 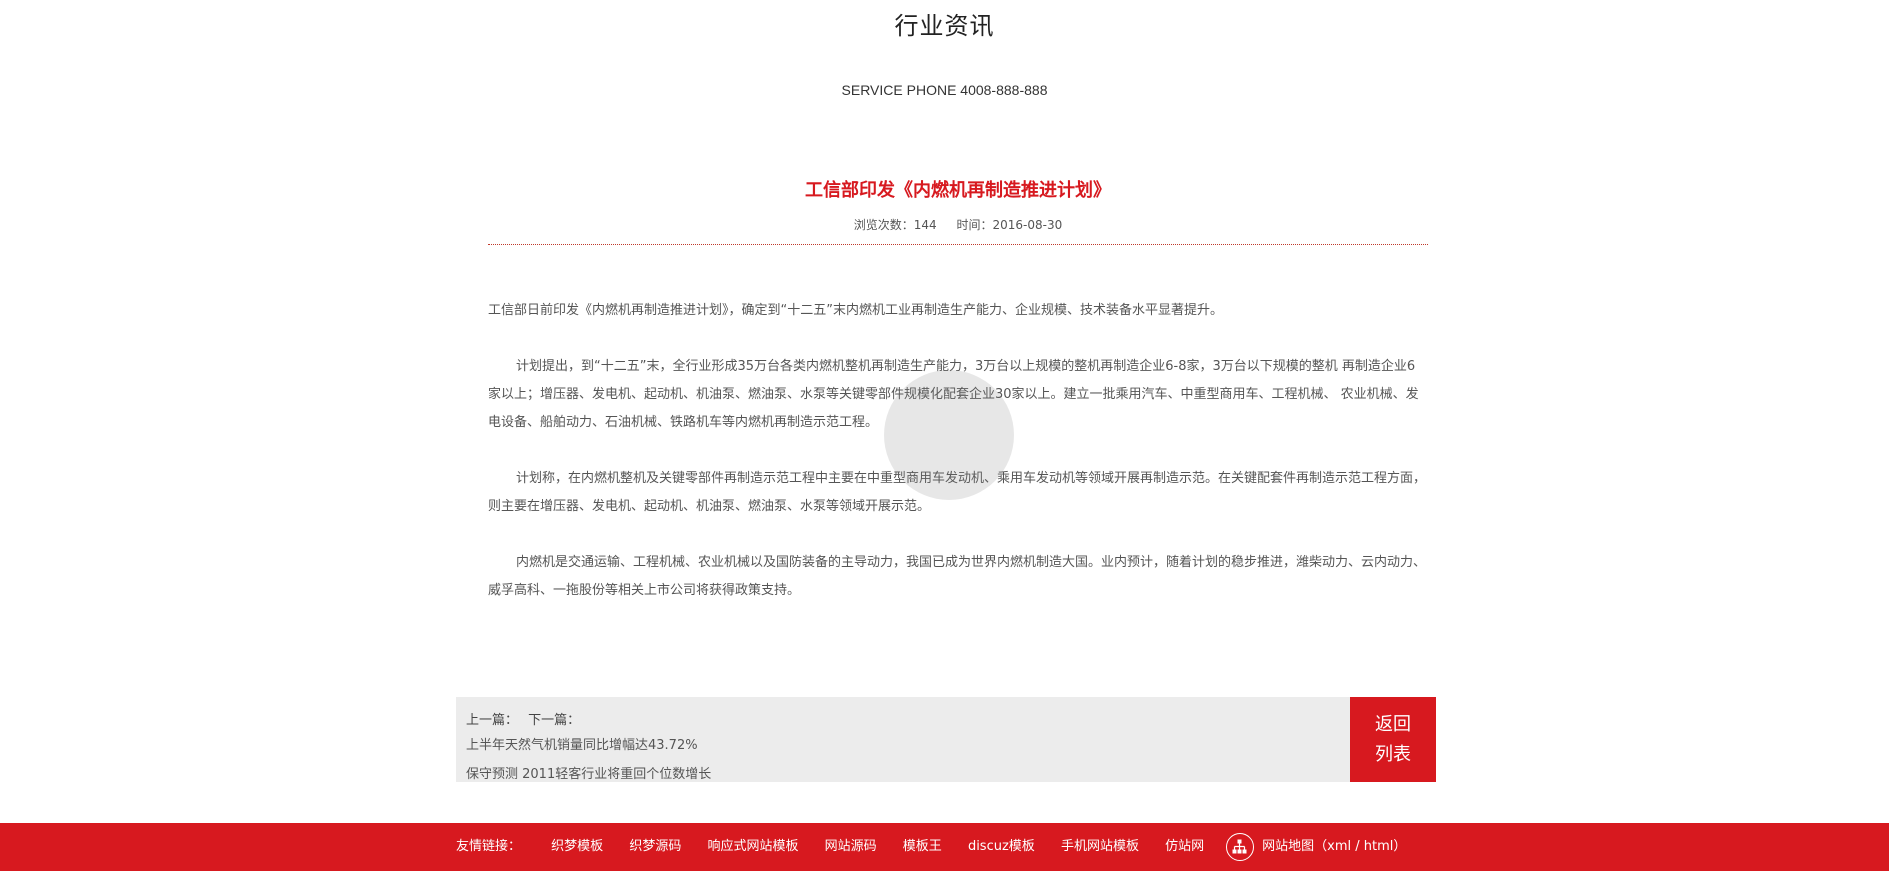 What do you see at coordinates (489, 846) in the screenshot?
I see `friend-links-label: 友情链接：` at bounding box center [489, 846].